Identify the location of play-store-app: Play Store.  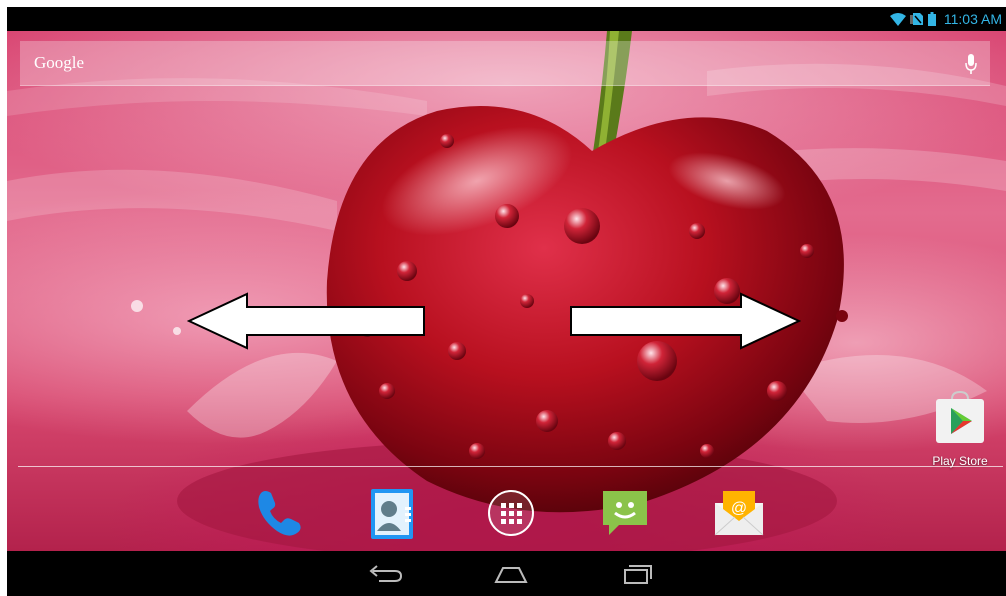
(960, 429).